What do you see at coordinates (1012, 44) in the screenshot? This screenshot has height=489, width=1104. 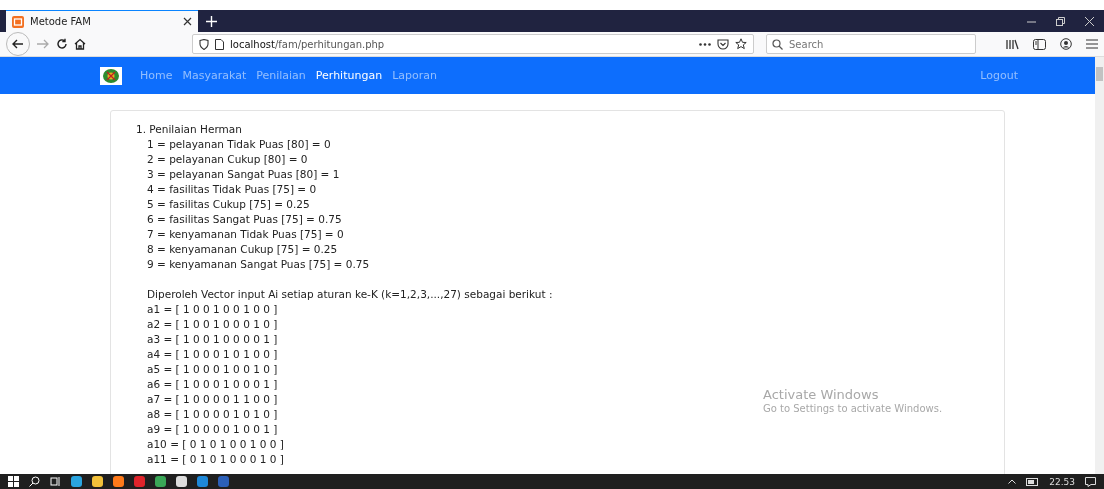 I see `library-icon` at bounding box center [1012, 44].